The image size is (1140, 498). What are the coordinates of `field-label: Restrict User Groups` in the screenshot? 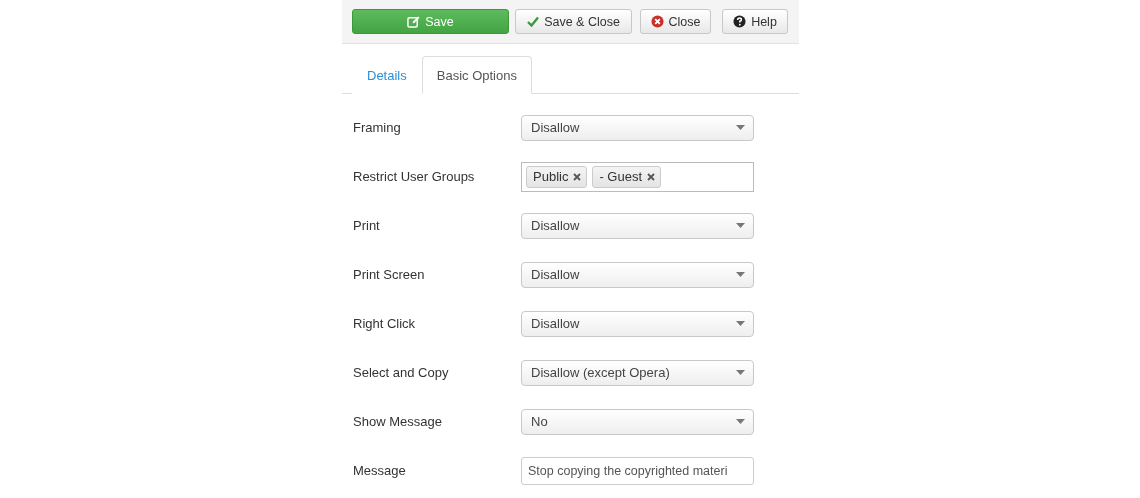 It's located at (414, 176).